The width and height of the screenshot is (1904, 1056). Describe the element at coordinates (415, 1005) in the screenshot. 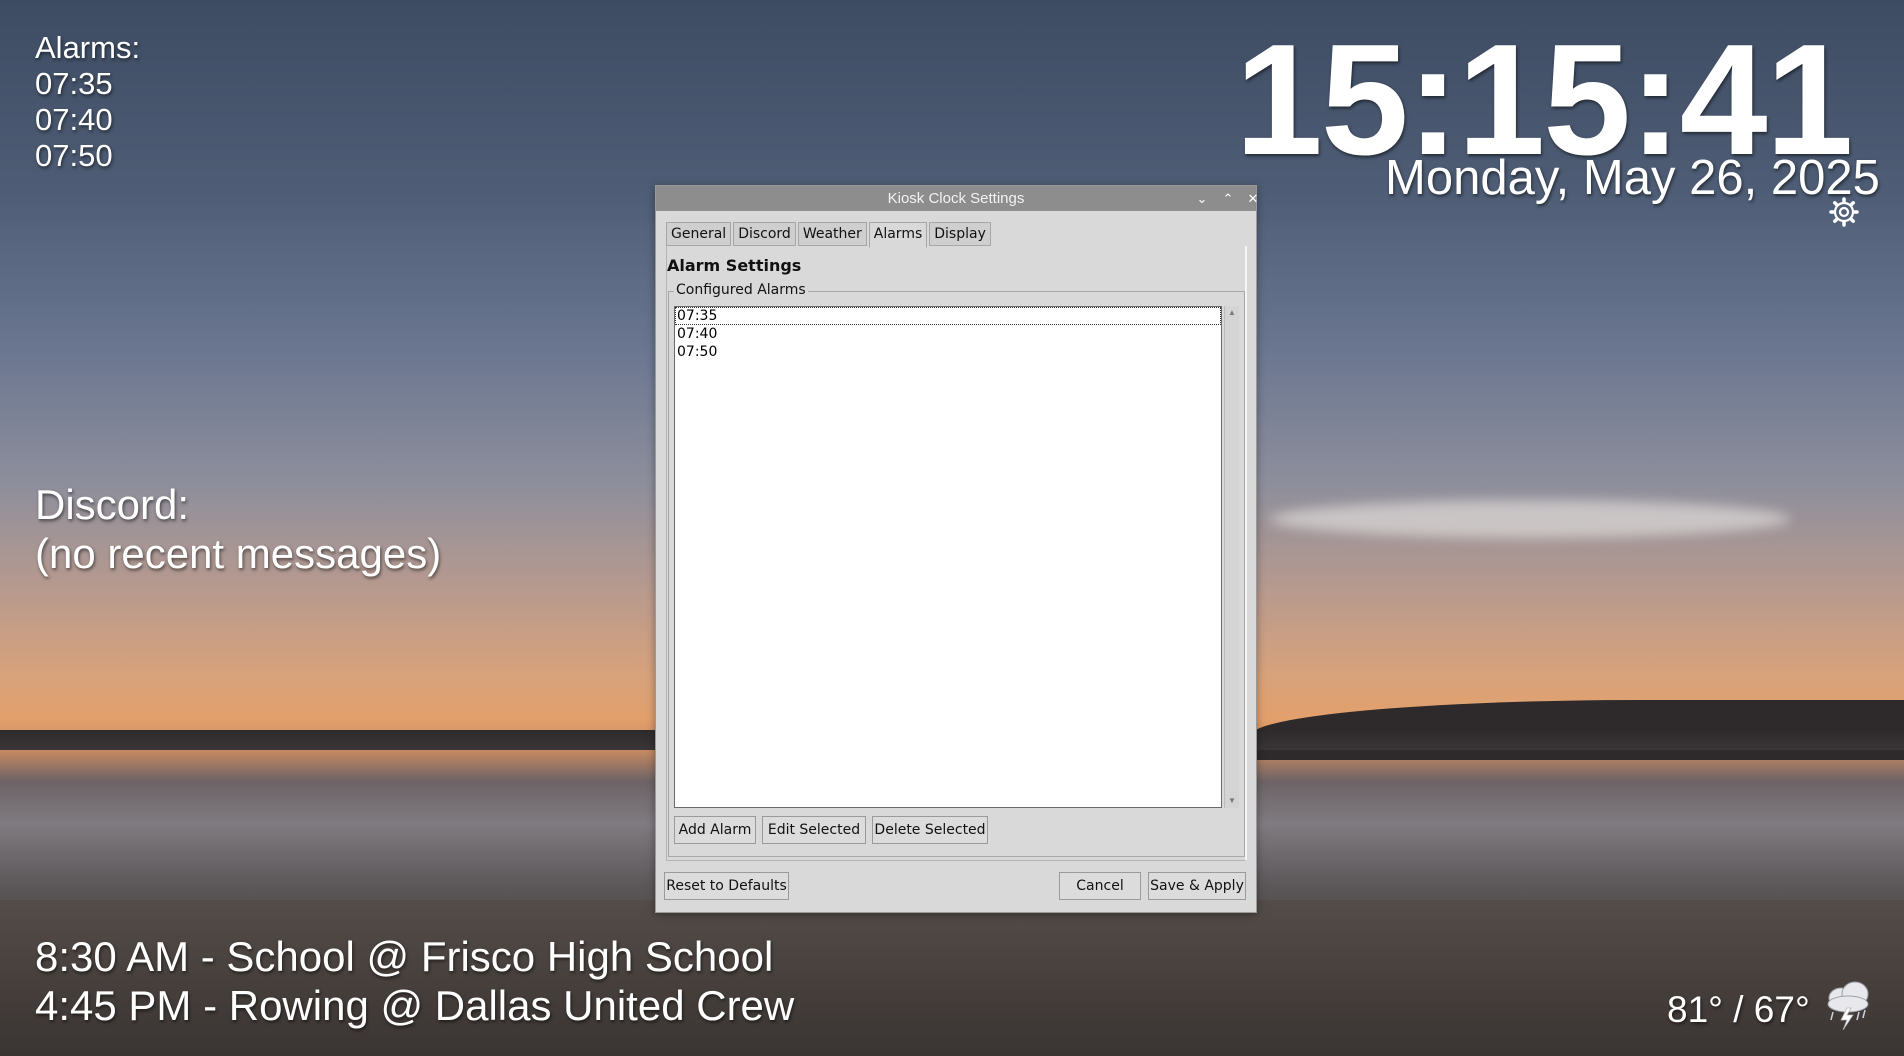

I see `event-item: 4:45 PM - Rowing @ Dallas United Crew` at that location.